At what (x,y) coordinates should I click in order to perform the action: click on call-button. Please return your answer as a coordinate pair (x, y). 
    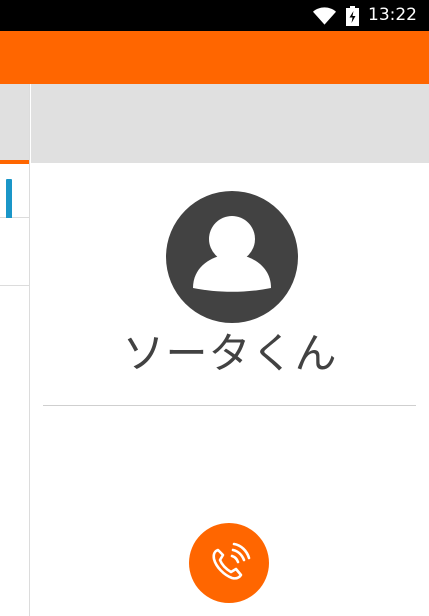
    Looking at the image, I should click on (229, 563).